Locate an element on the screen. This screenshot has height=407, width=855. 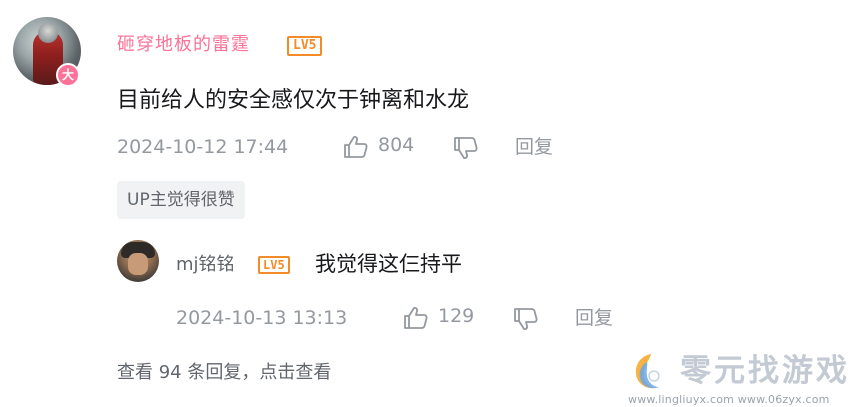
reply-dislike-icon is located at coordinates (526, 319).